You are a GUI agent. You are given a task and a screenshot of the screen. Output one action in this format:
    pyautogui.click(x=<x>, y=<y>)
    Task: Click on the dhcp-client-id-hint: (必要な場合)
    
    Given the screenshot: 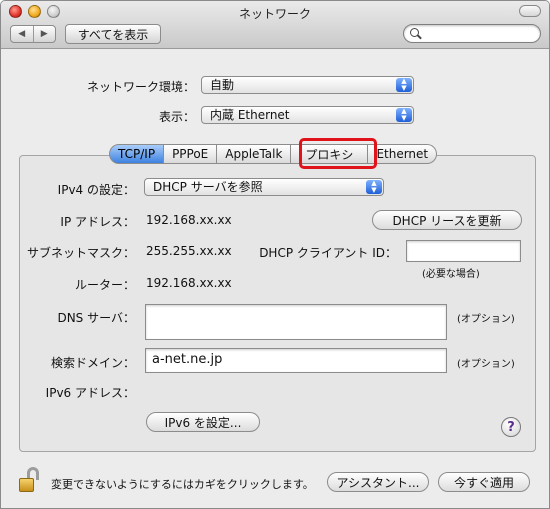 What is the action you would take?
    pyautogui.click(x=451, y=274)
    